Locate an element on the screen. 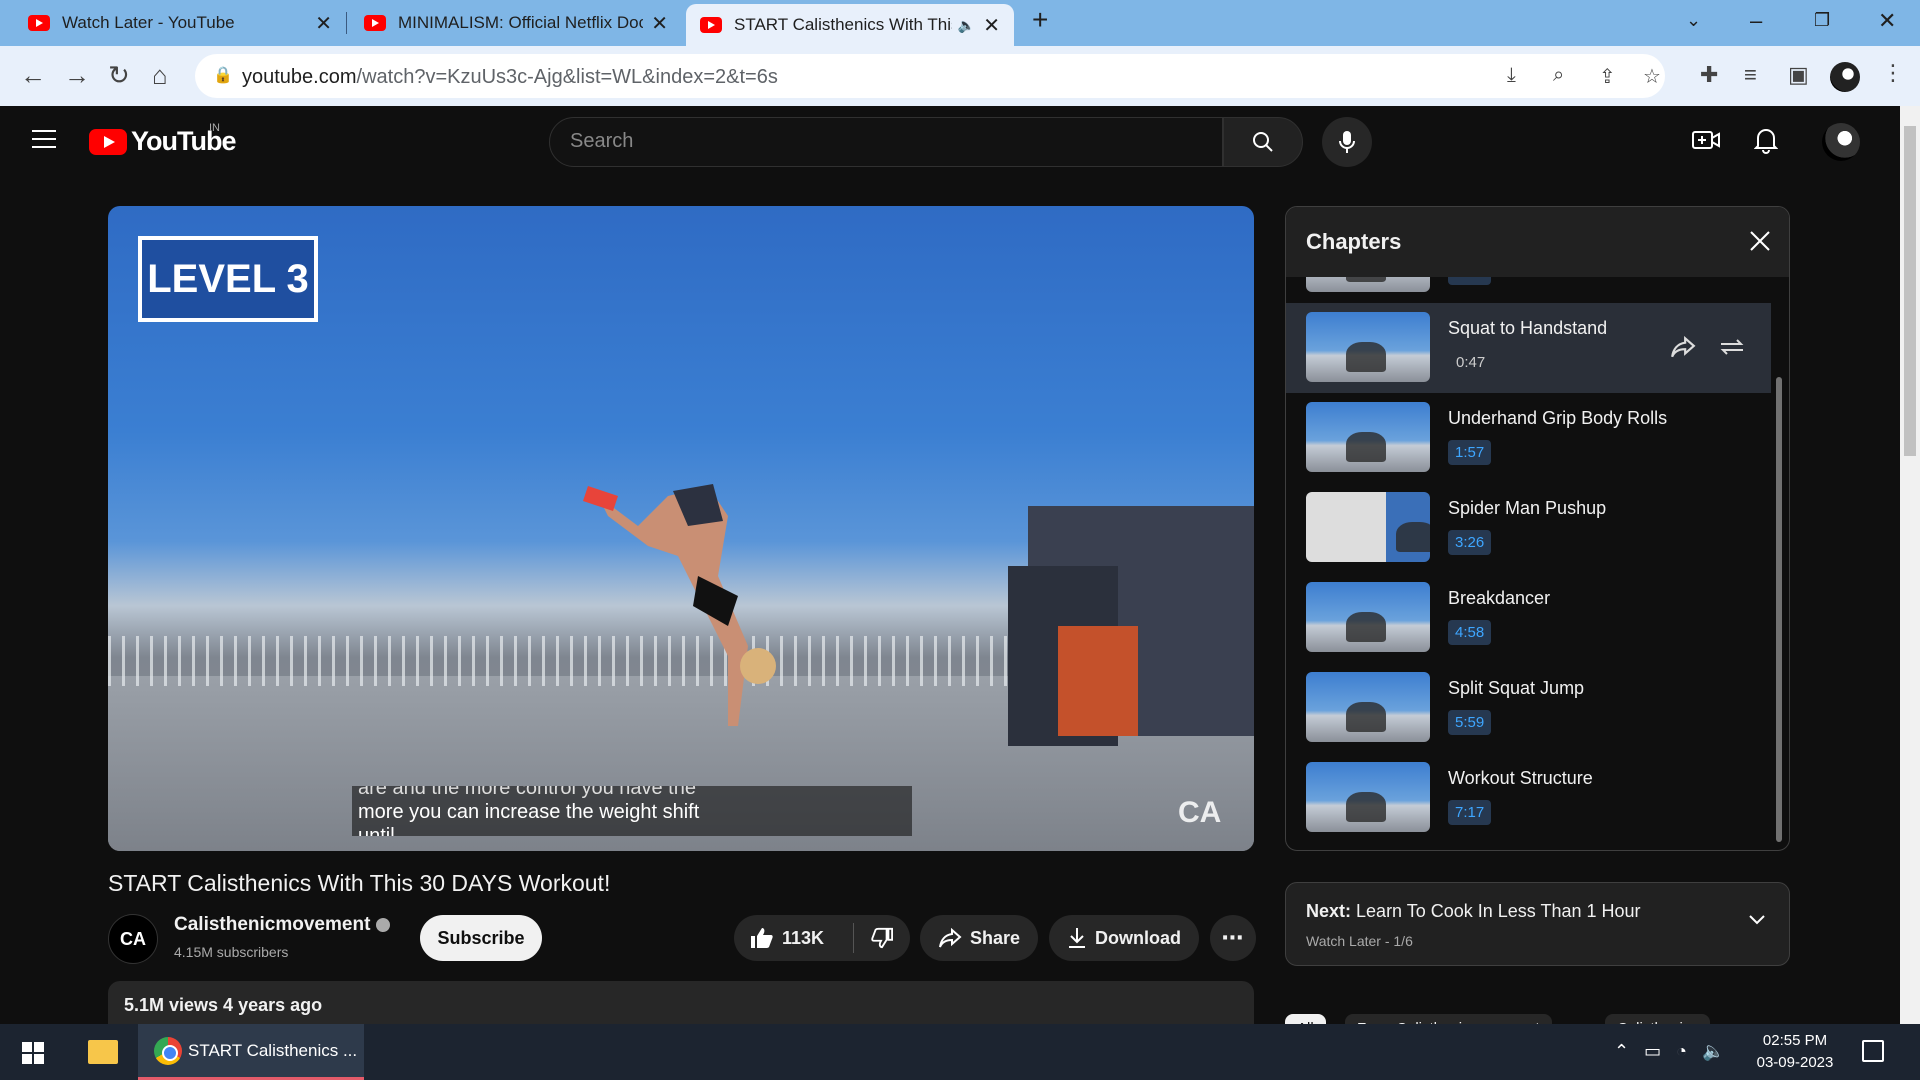 This screenshot has height=1080, width=1920. extensions-icon: ✚ is located at coordinates (1709, 75).